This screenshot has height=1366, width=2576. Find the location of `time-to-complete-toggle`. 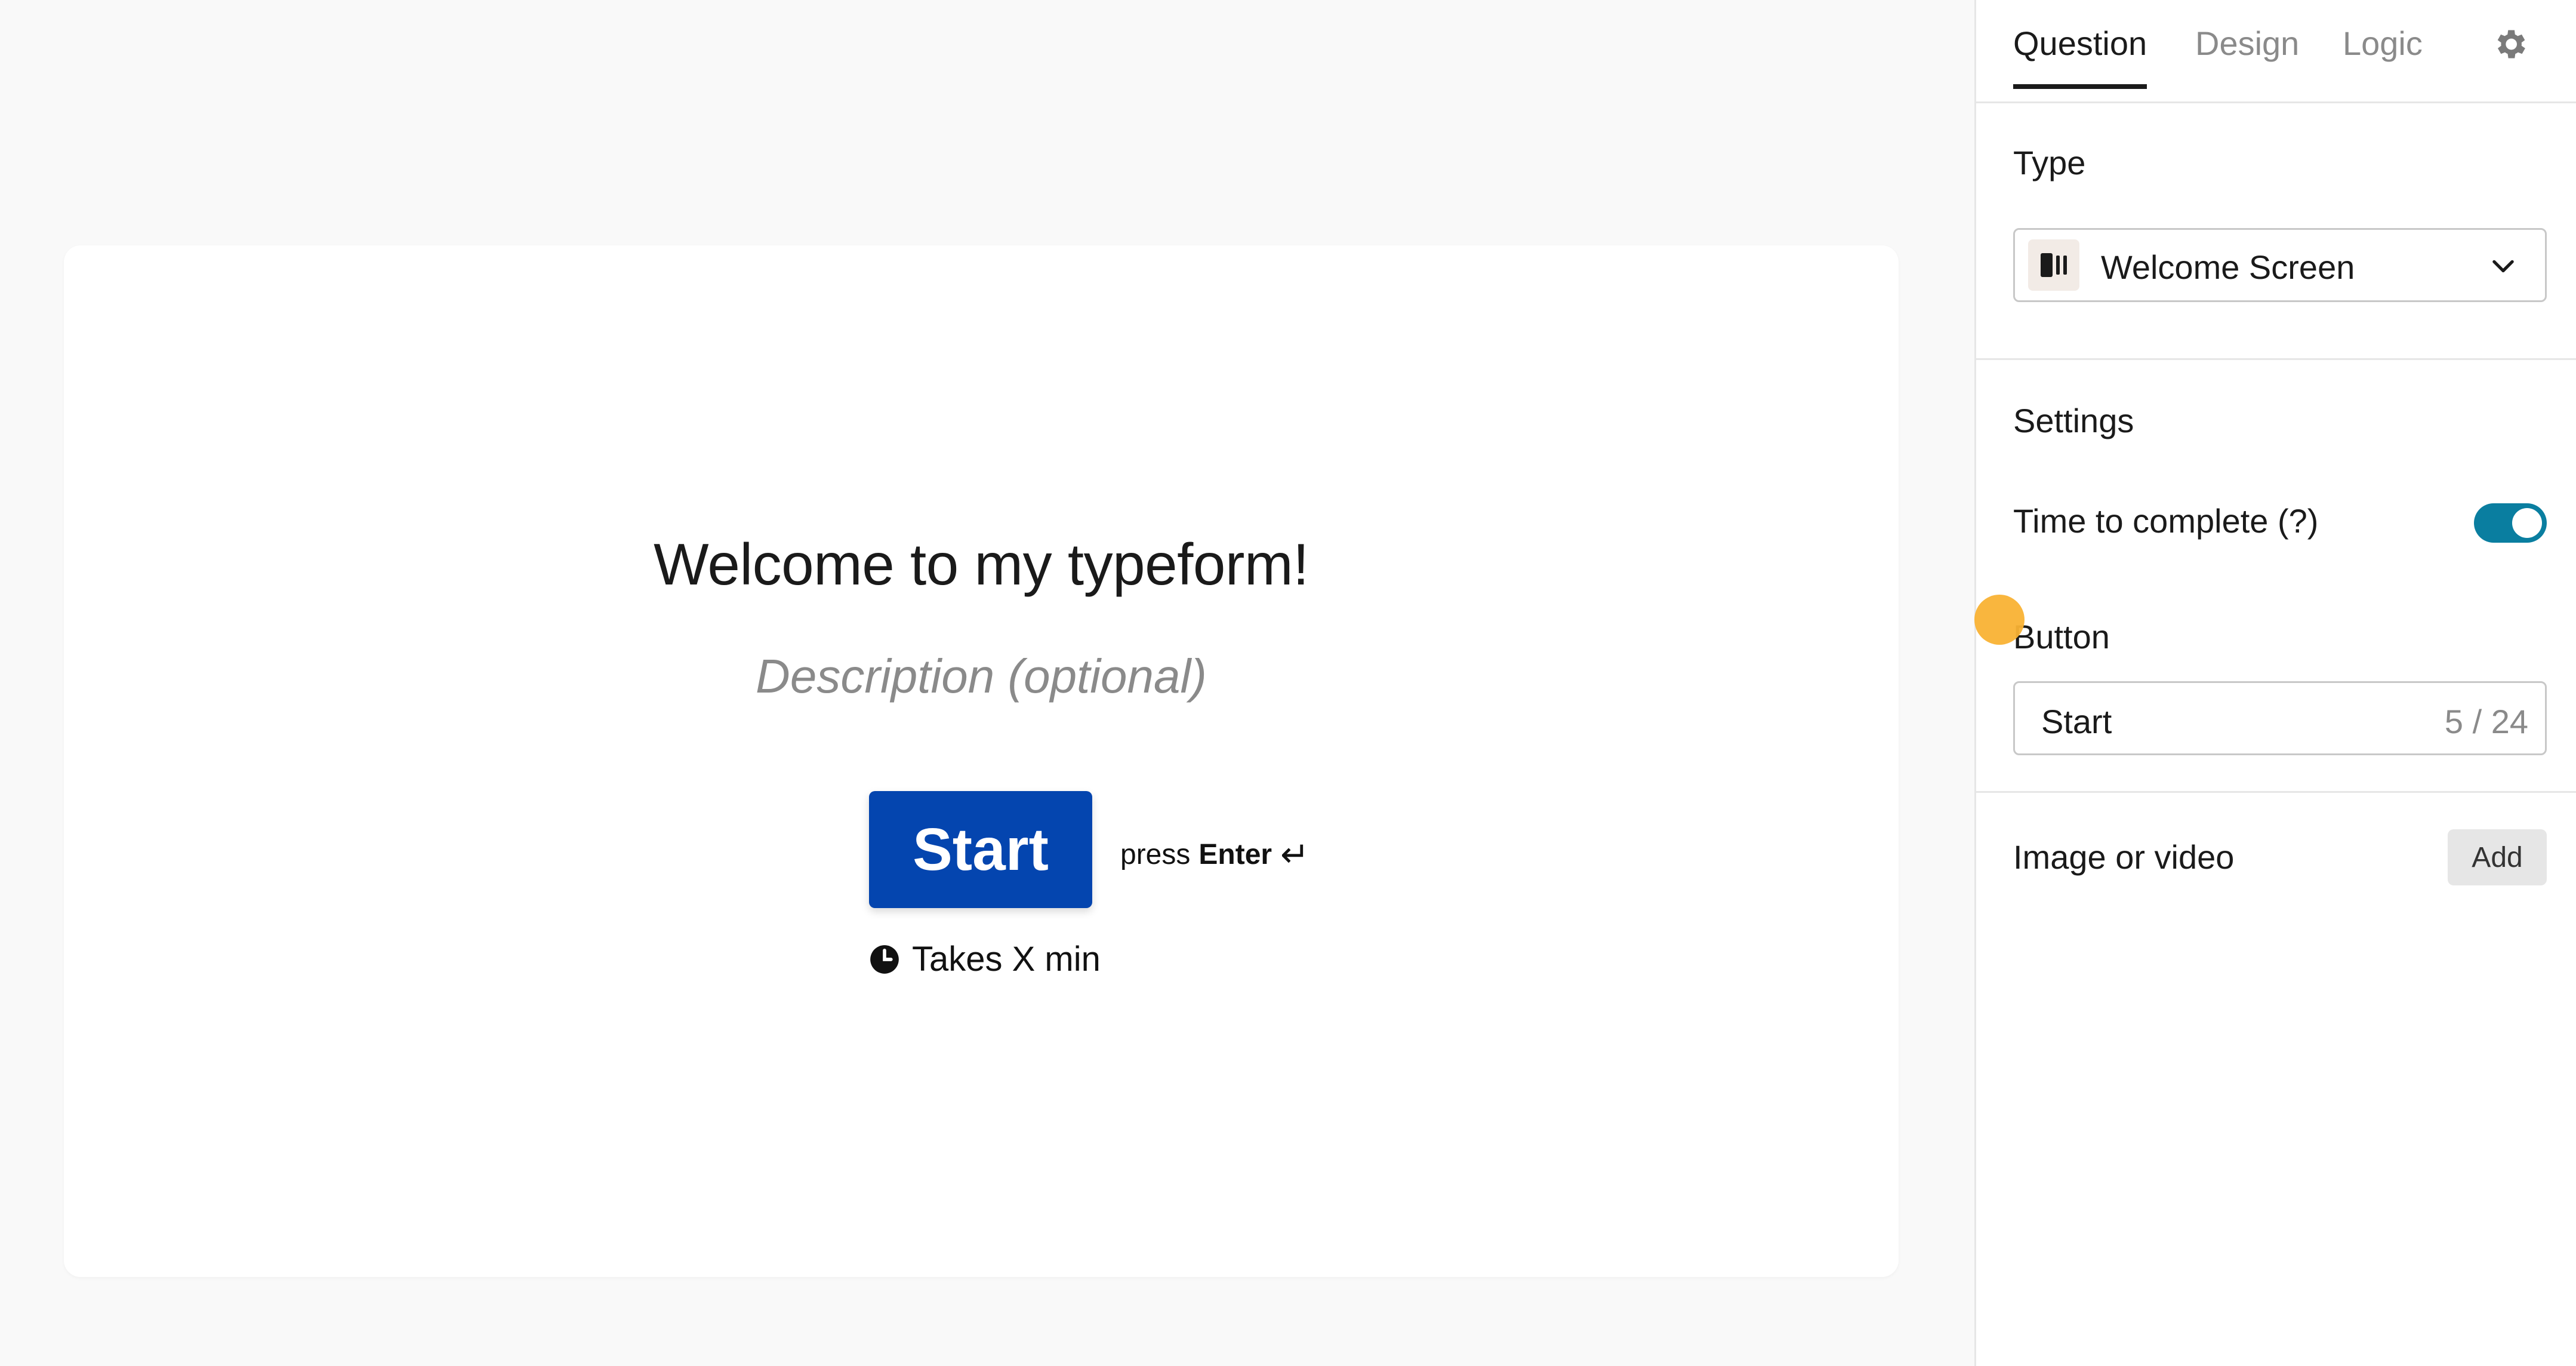

time-to-complete-toggle is located at coordinates (2510, 523).